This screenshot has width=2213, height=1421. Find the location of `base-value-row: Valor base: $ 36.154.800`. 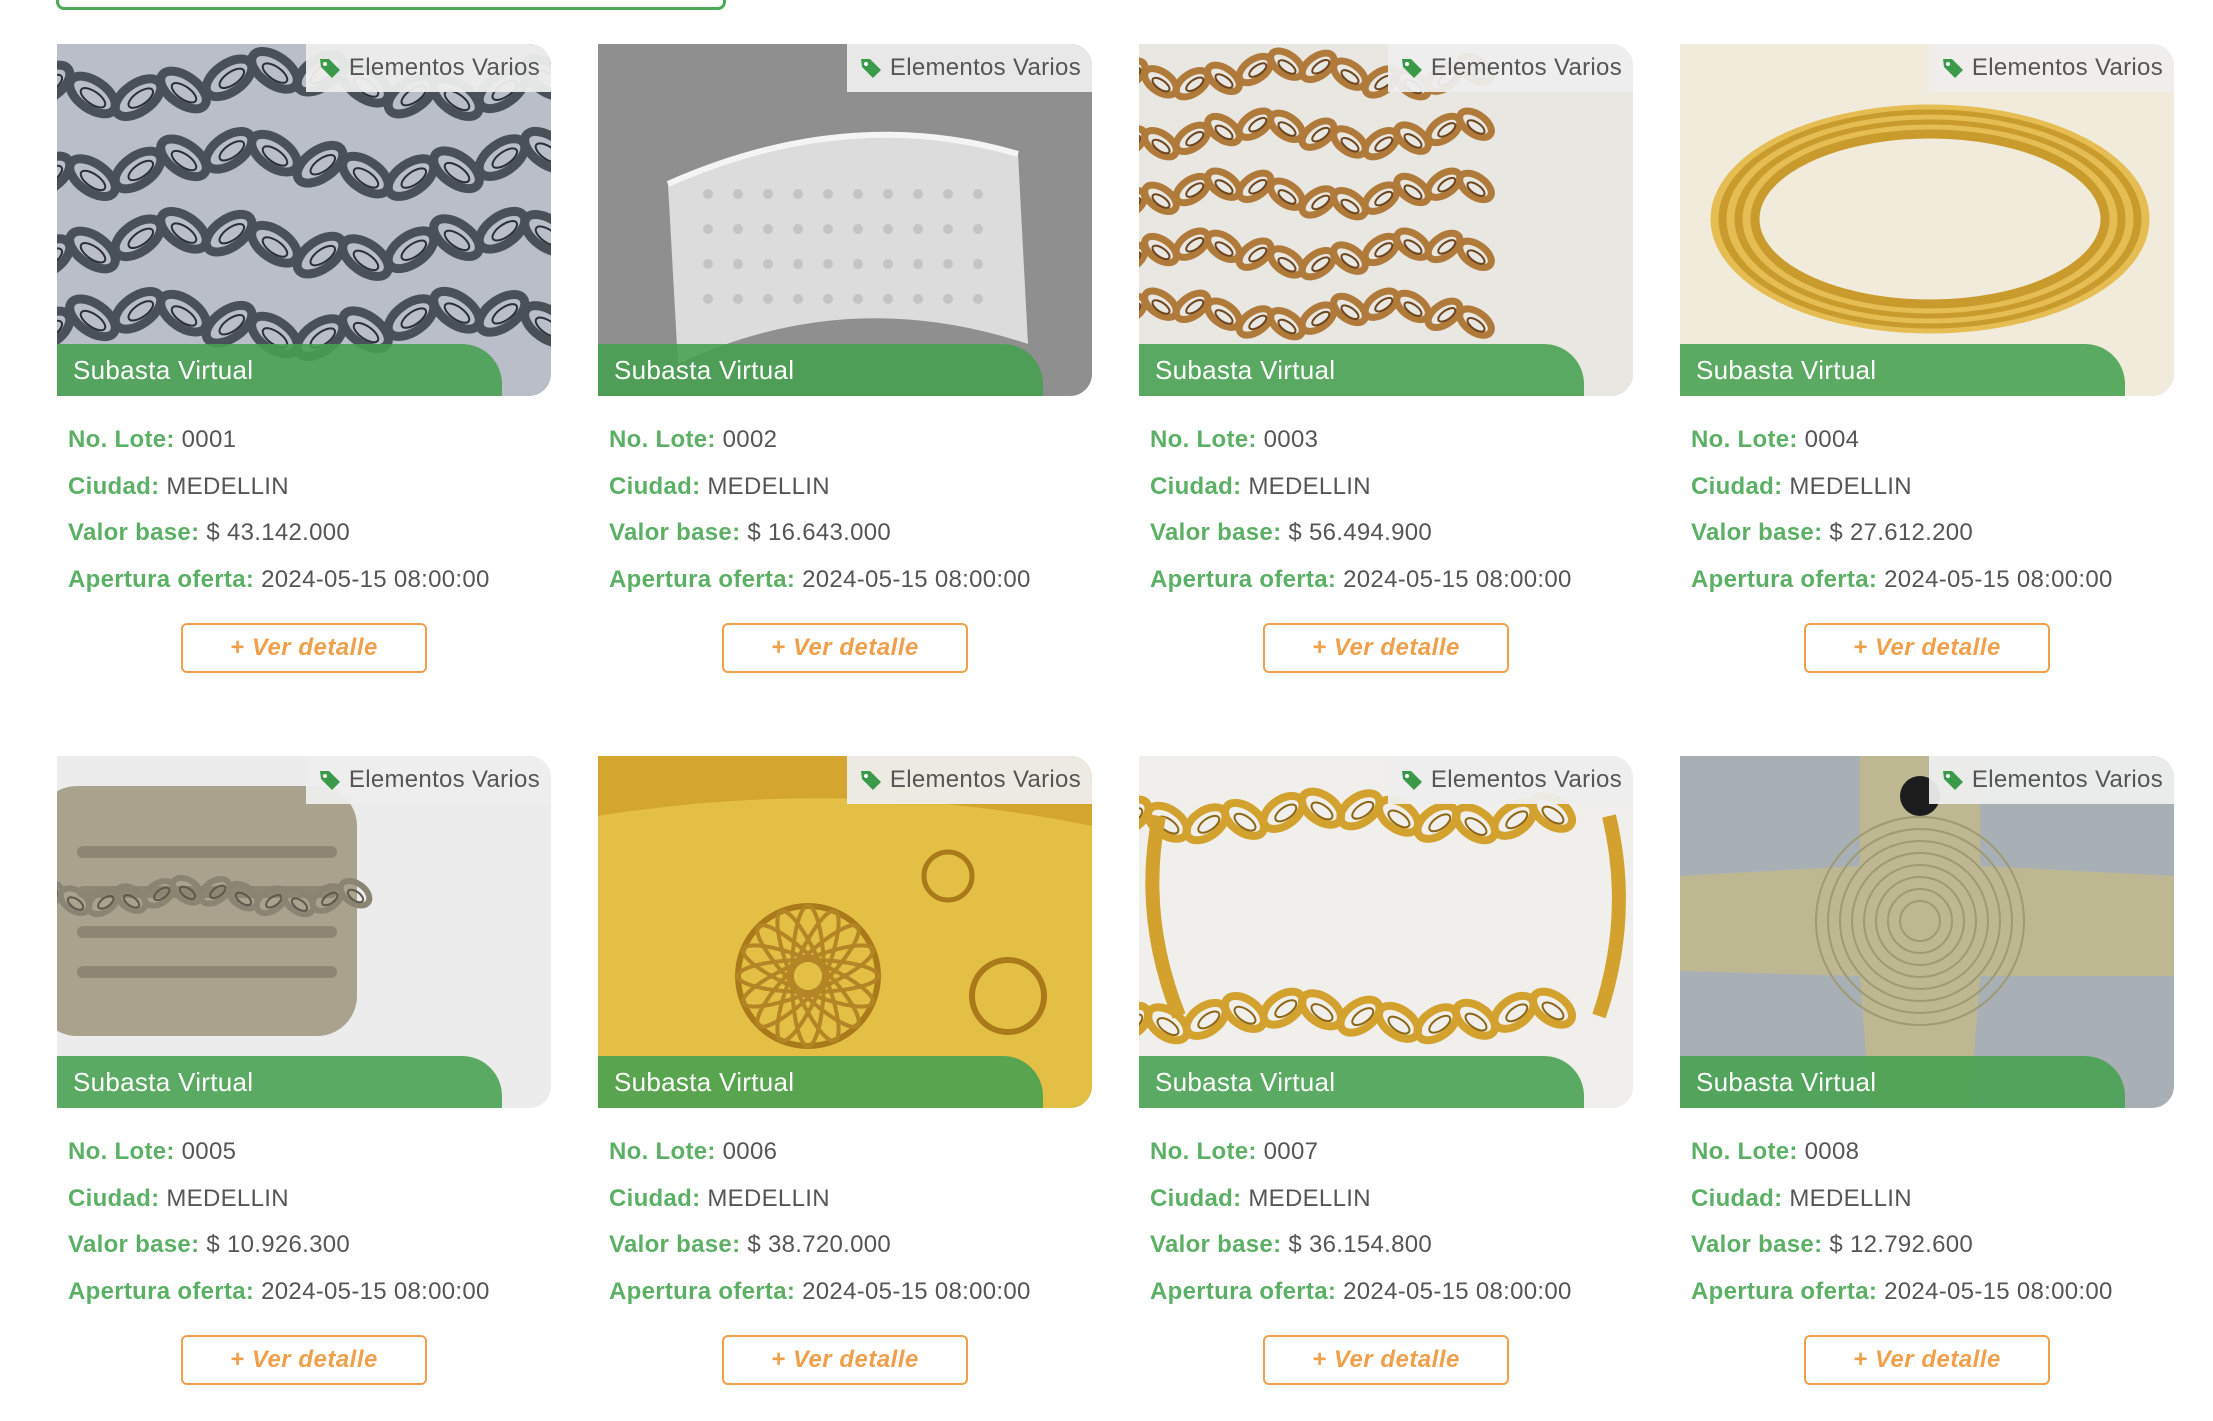

base-value-row: Valor base: $ 36.154.800 is located at coordinates (1391, 1245).